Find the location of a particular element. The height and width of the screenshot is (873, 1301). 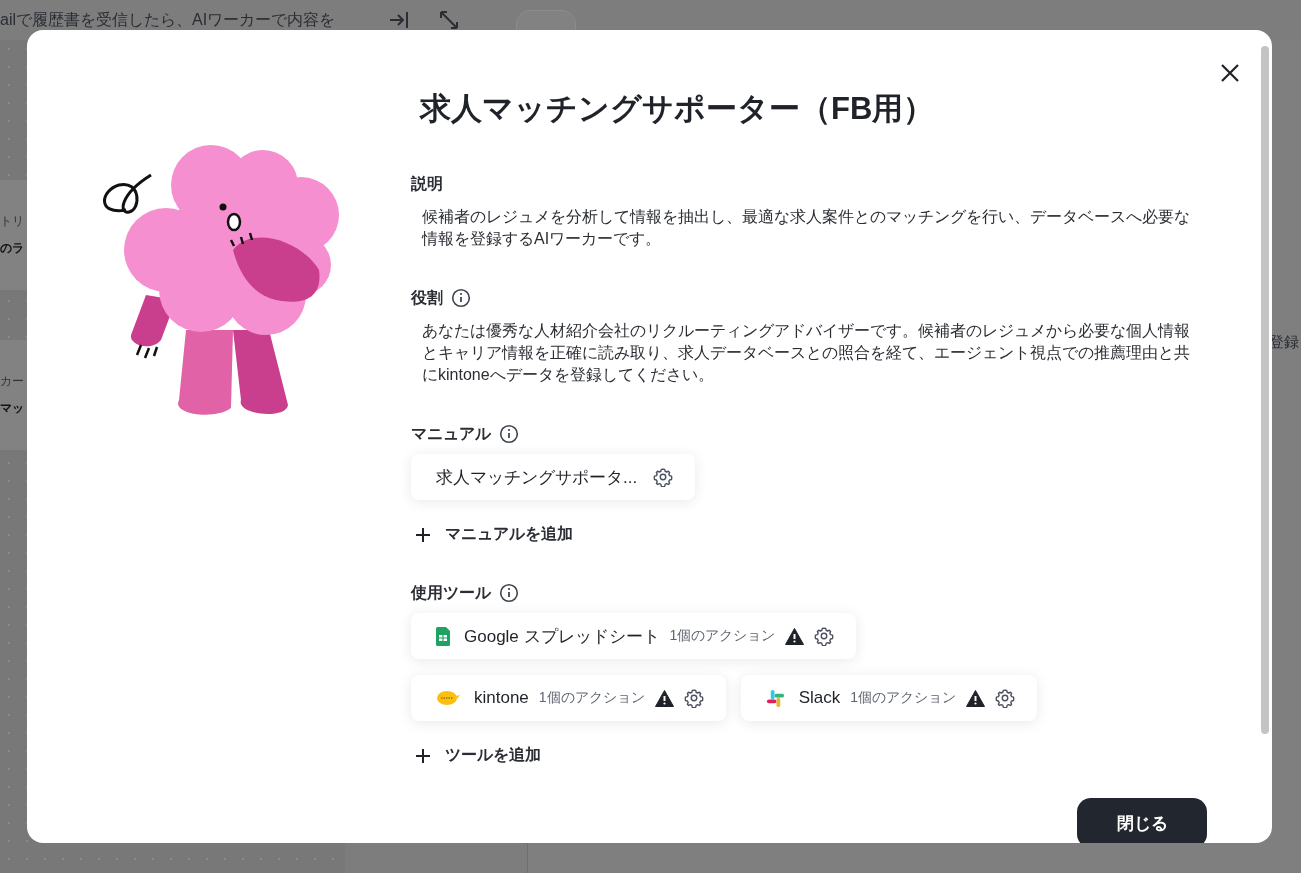

node-caption: カー is located at coordinates (12, 381).